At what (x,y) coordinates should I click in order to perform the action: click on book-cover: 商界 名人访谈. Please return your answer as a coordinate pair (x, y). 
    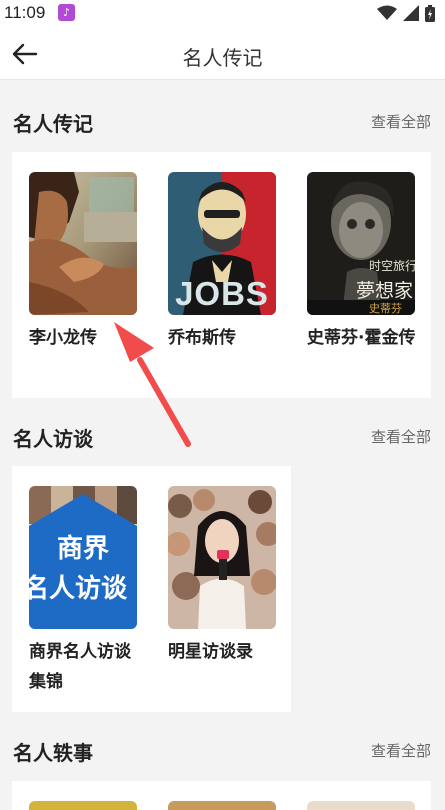
    Looking at the image, I should click on (83, 557).